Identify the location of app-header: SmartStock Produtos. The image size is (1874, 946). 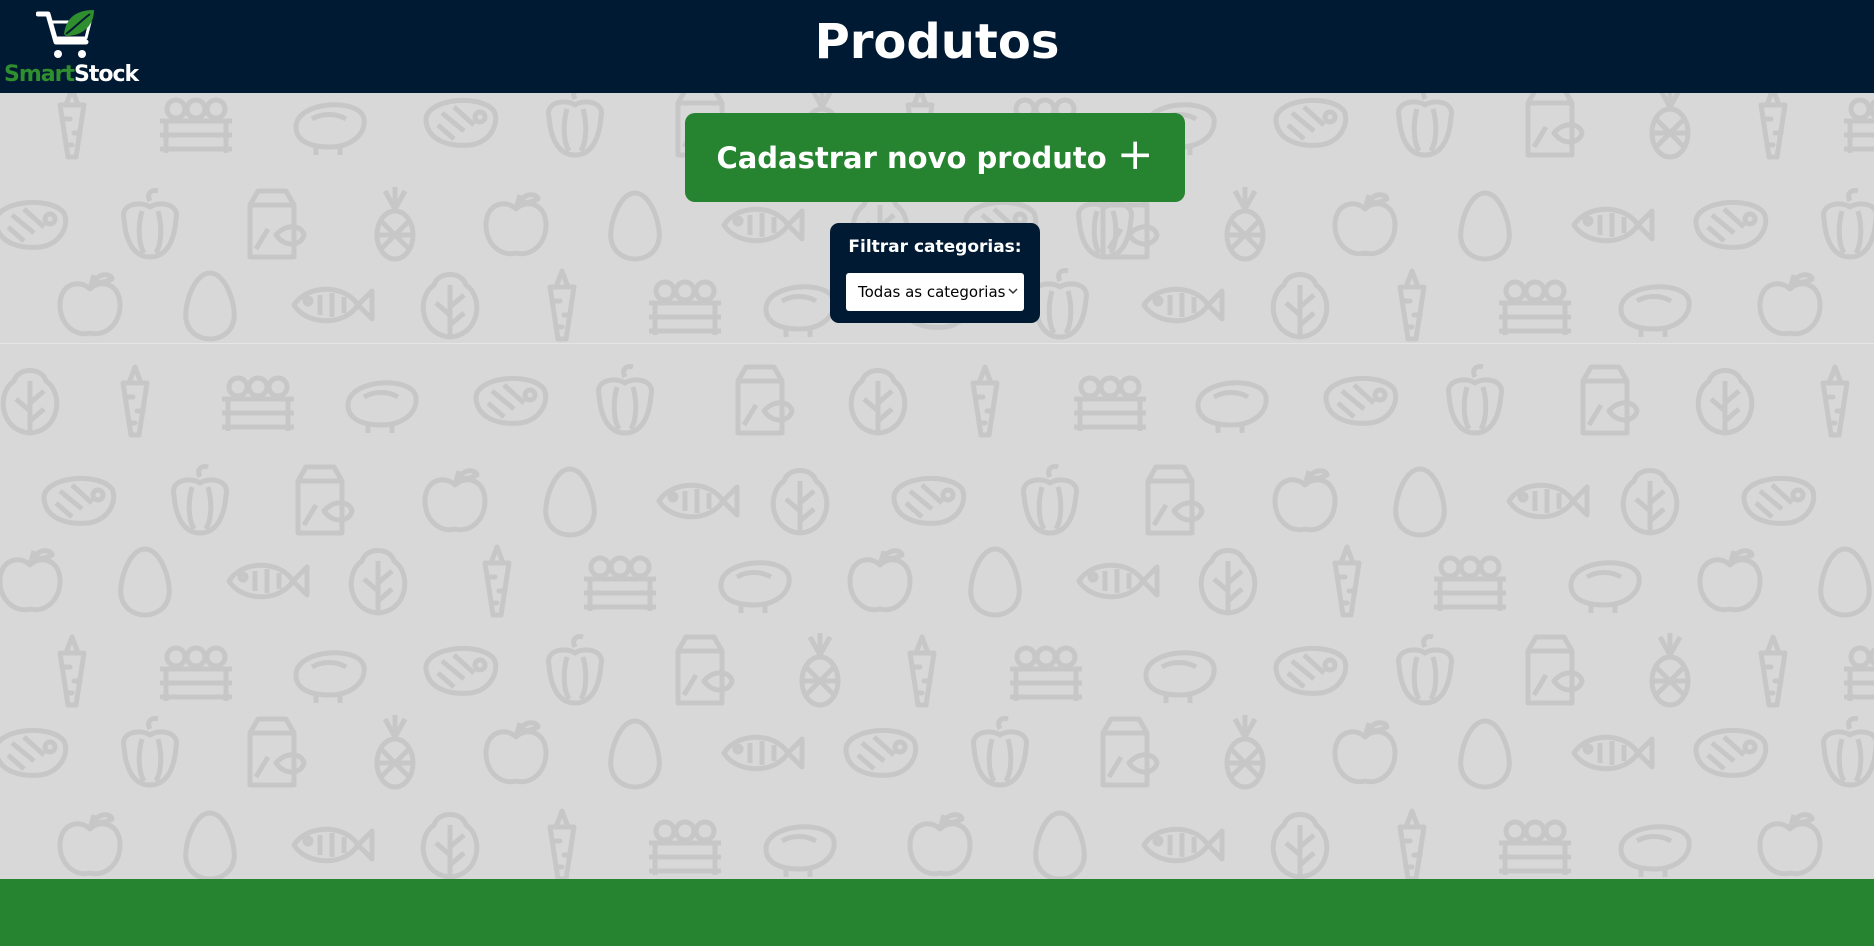
(937, 46).